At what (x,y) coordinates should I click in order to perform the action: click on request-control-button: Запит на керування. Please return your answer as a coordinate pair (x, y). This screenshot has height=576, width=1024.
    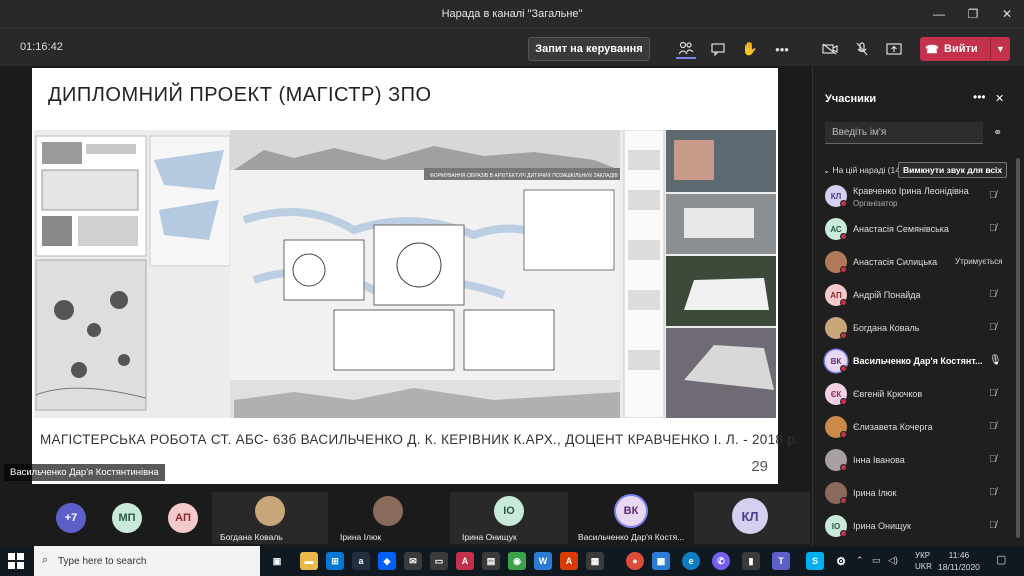
    Looking at the image, I should click on (589, 49).